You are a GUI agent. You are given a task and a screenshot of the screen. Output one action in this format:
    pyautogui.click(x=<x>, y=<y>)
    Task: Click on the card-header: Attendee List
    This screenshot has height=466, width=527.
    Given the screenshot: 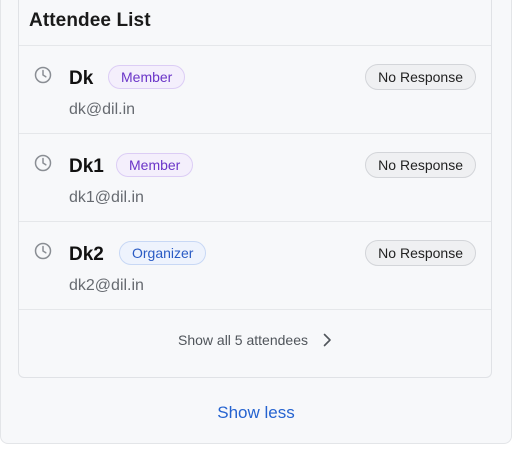 What is the action you would take?
    pyautogui.click(x=255, y=23)
    